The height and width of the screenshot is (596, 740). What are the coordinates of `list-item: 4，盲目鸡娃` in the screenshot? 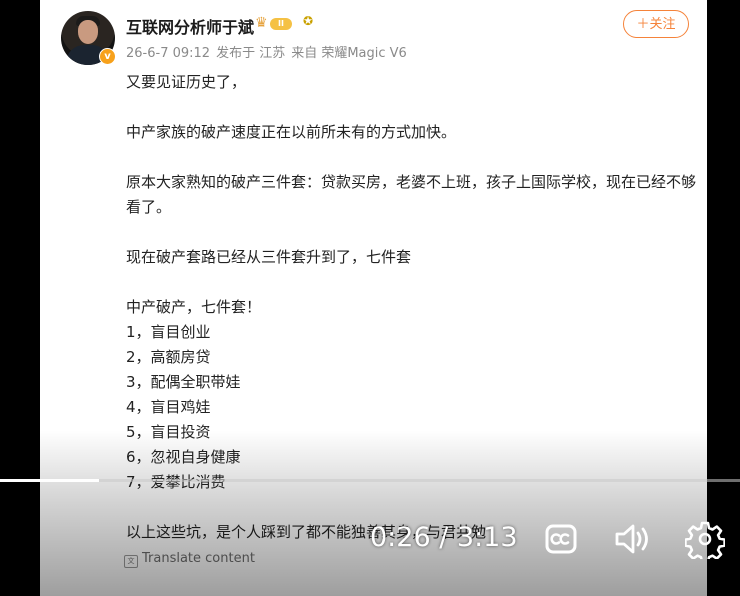 It's located at (168, 407).